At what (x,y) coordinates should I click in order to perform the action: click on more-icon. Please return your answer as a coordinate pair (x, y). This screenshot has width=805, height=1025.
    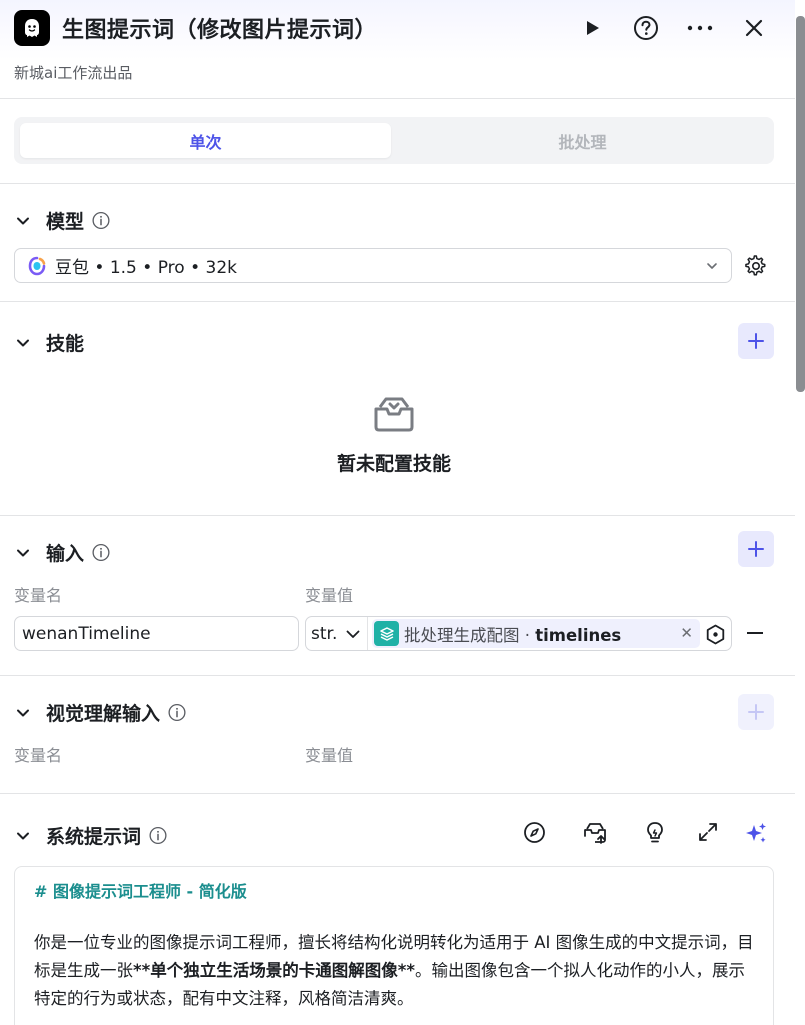
    Looking at the image, I should click on (700, 28).